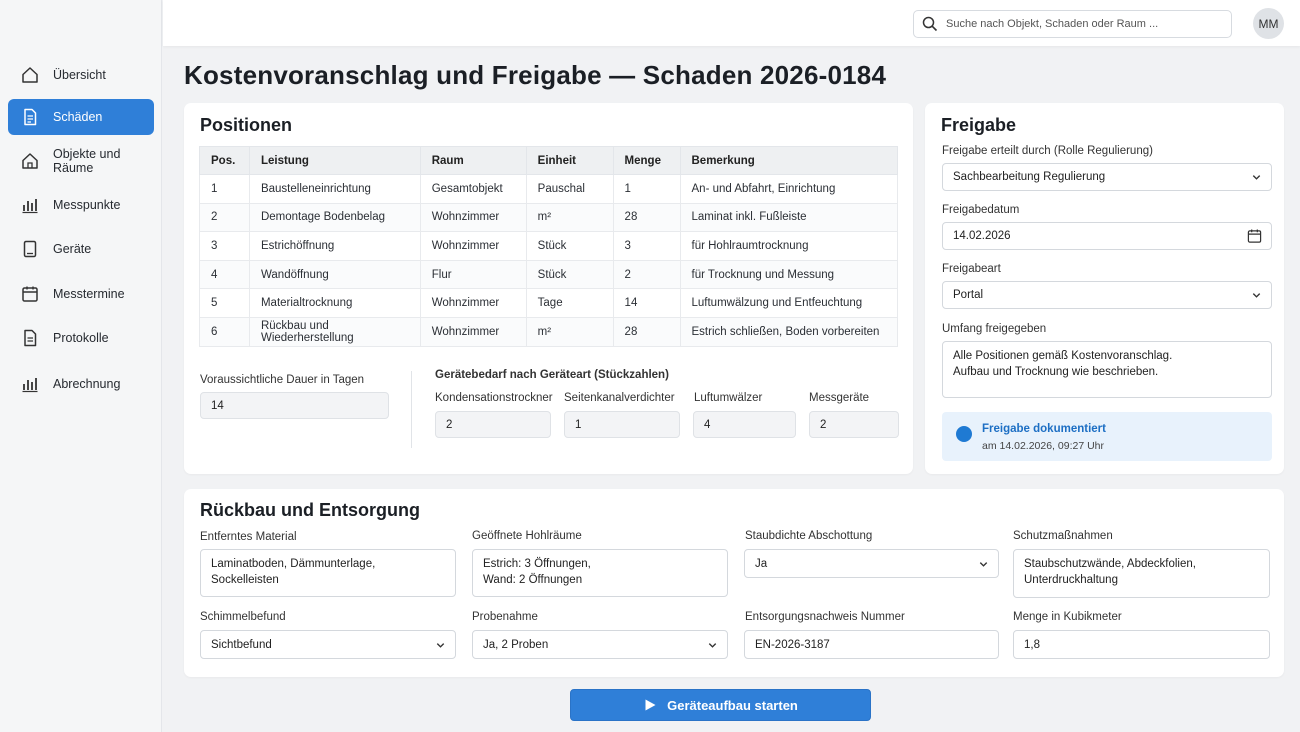 This screenshot has width=1300, height=732. Describe the element at coordinates (650, 705) in the screenshot. I see `play-icon` at that location.